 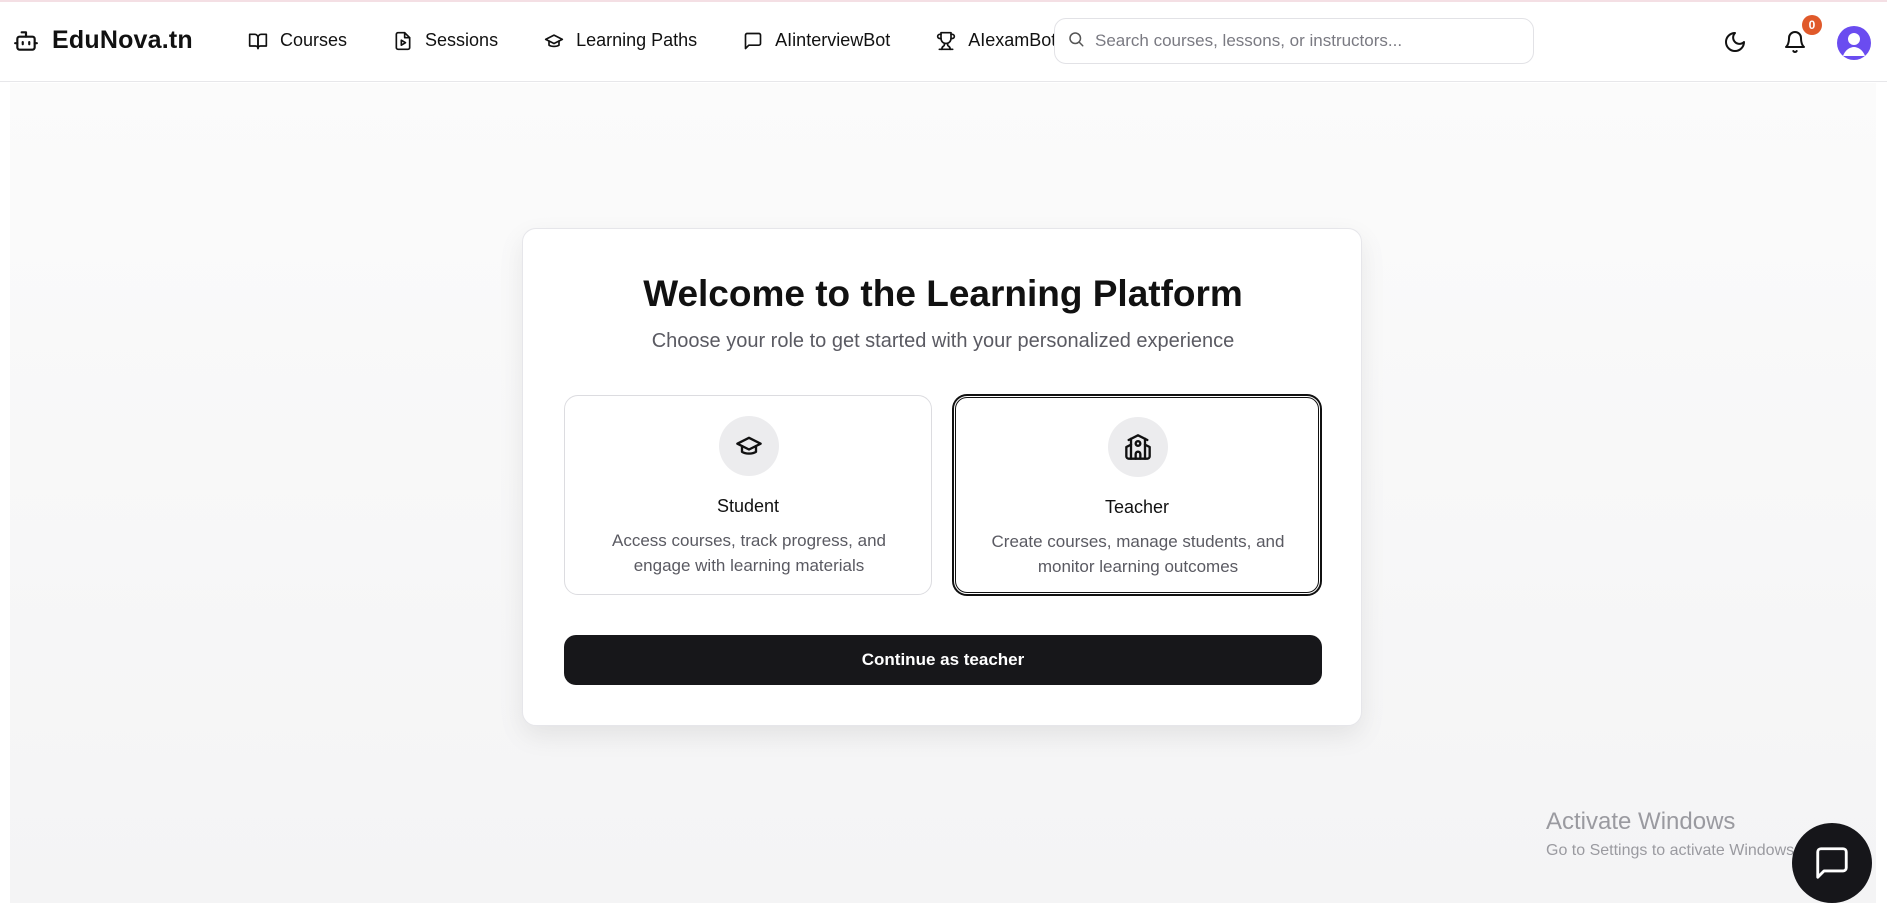 What do you see at coordinates (122, 40) in the screenshot?
I see `brand-name: EduNova.tn` at bounding box center [122, 40].